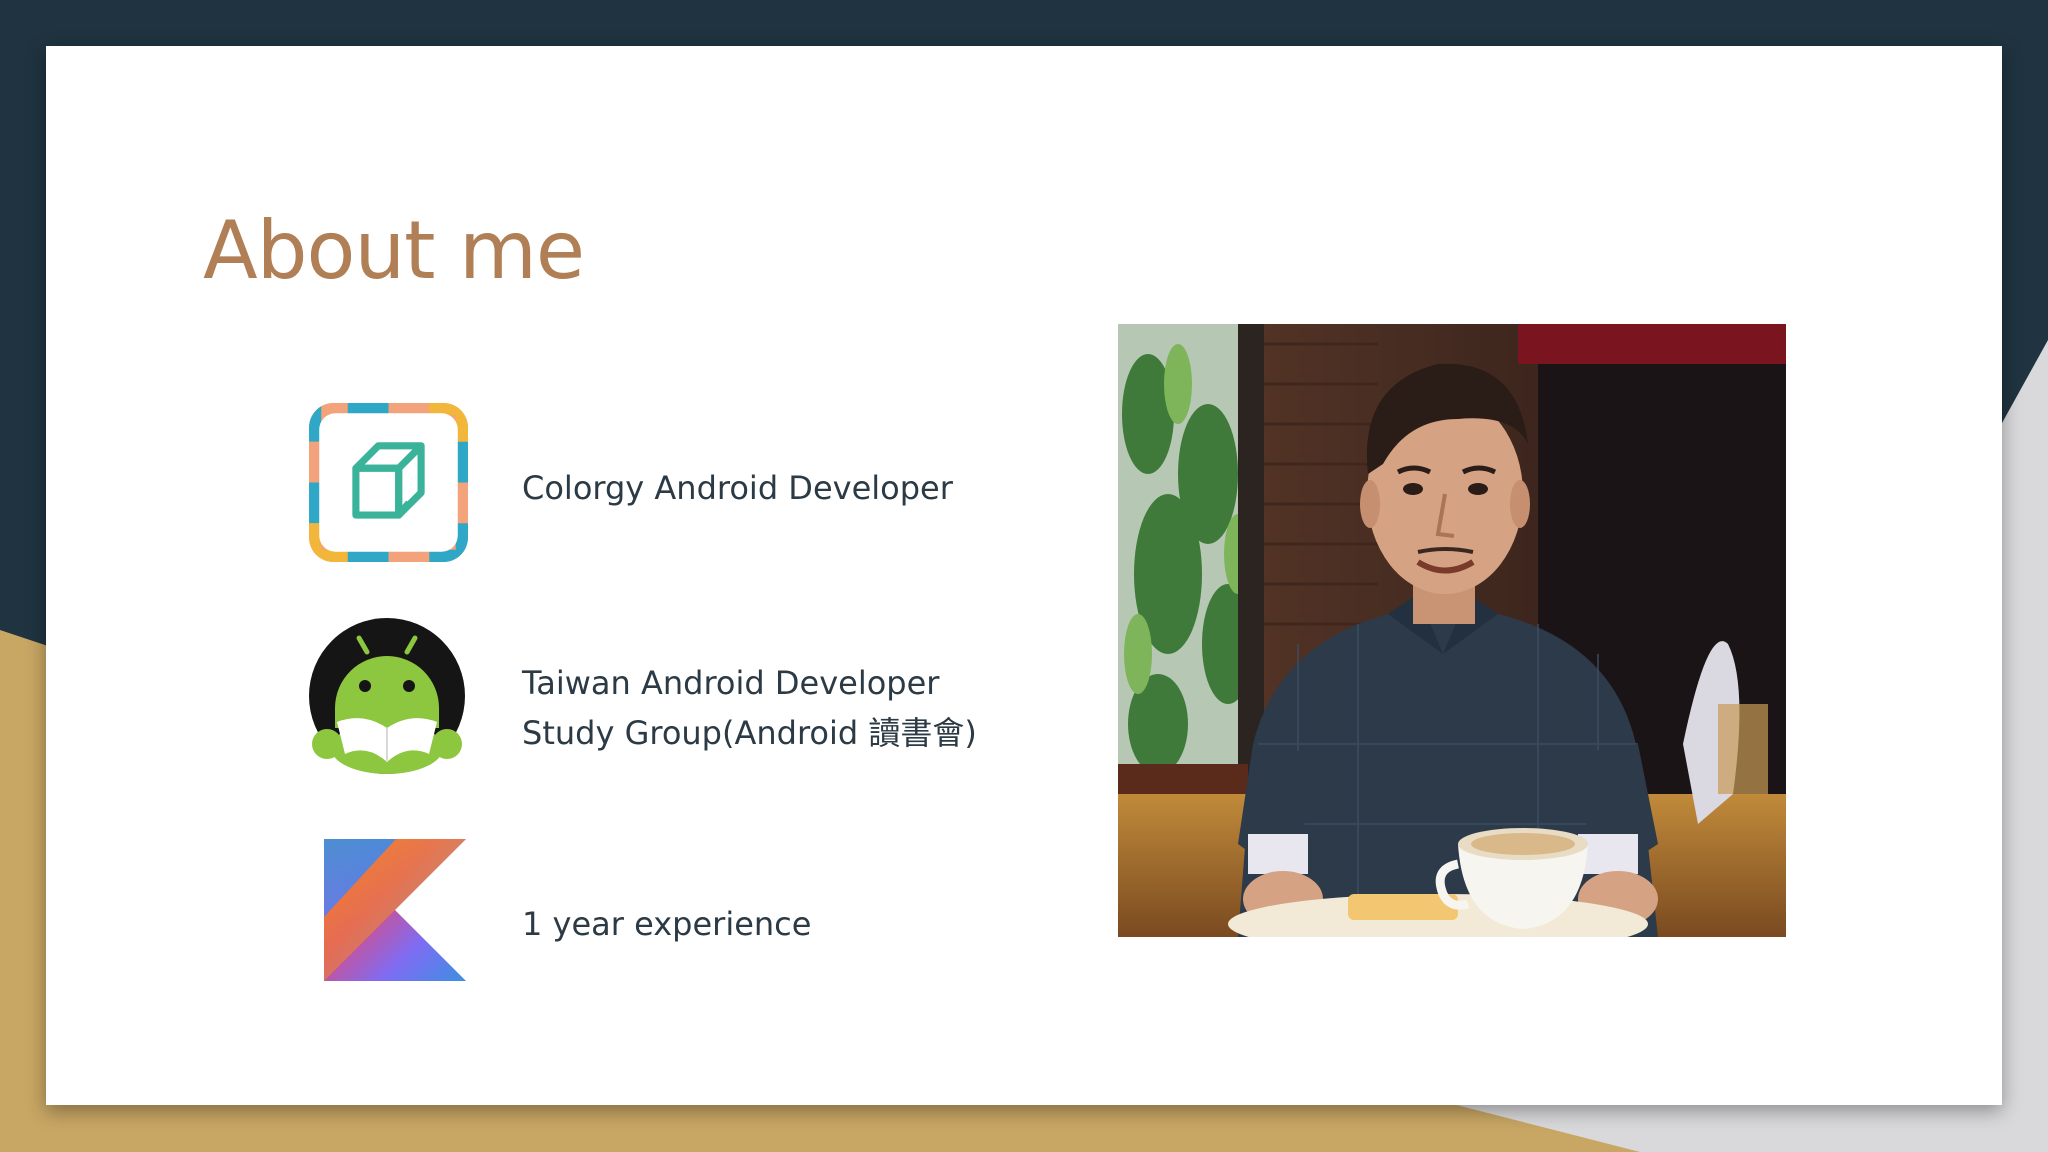 The height and width of the screenshot is (1152, 2048). What do you see at coordinates (731, 683) in the screenshot?
I see `item-line: Taiwan Android Developer` at bounding box center [731, 683].